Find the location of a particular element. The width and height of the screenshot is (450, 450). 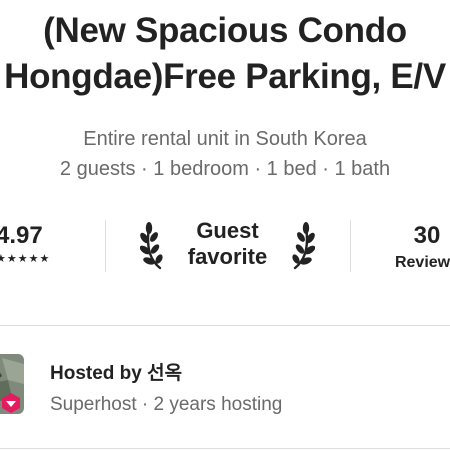

capacity-summary: 2 guests · 1 bedroom · 1 bed · 1 bath is located at coordinates (225, 169).